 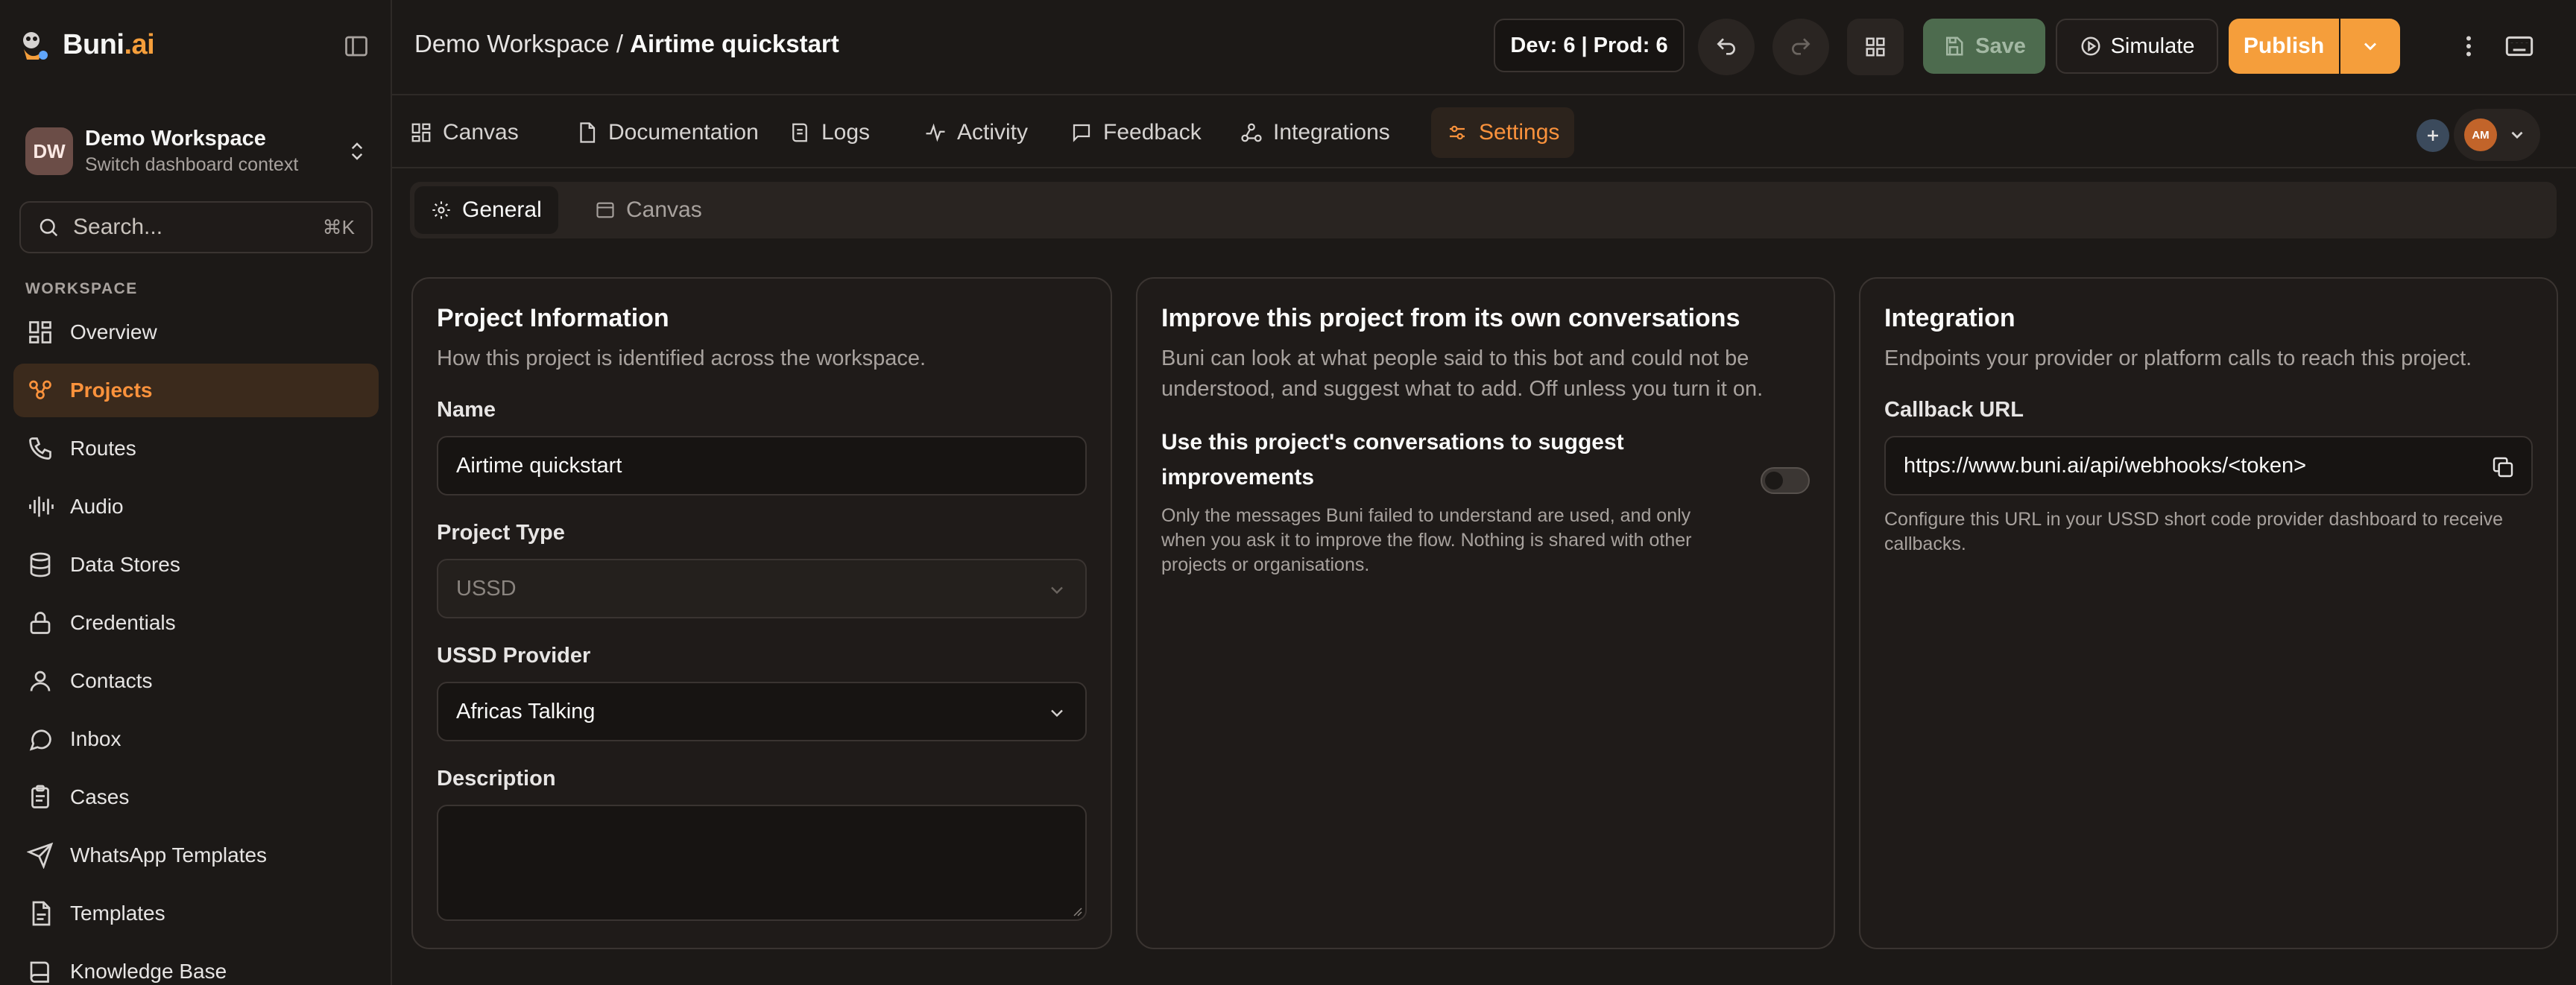 I want to click on logo: Buni.ai, so click(x=85, y=45).